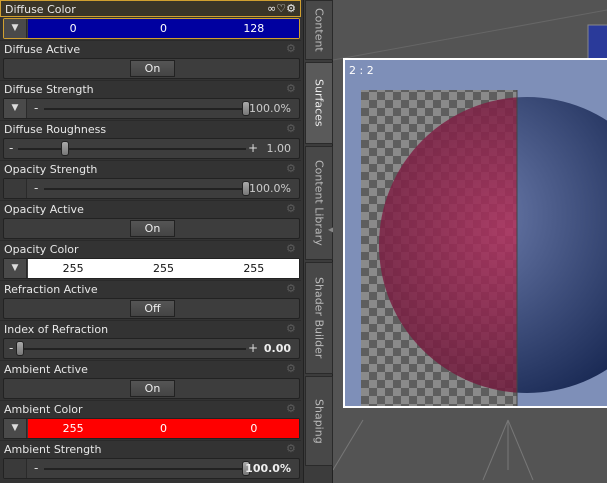 The height and width of the screenshot is (483, 607). I want to click on prop-header: Opacity Active ⚙, so click(150, 208).